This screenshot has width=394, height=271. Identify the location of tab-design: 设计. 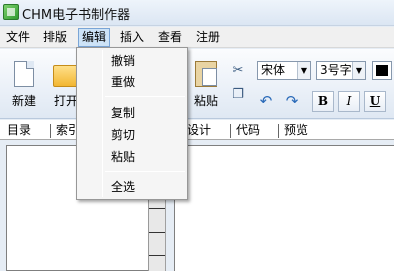
(199, 130).